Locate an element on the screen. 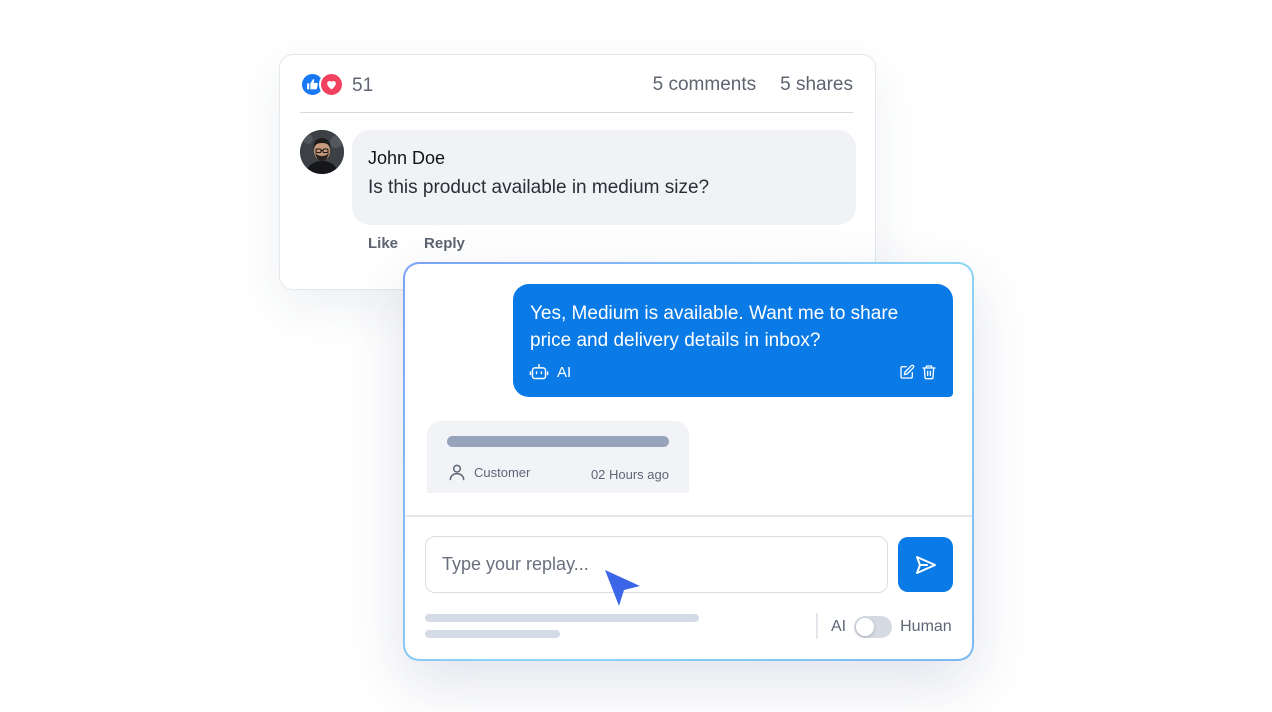  trash-icon is located at coordinates (929, 372).